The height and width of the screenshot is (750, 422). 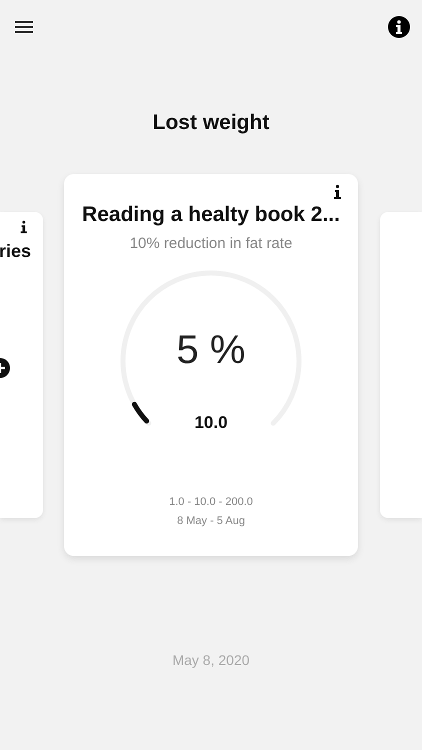 What do you see at coordinates (211, 660) in the screenshot?
I see `date-text: May 8, 2020` at bounding box center [211, 660].